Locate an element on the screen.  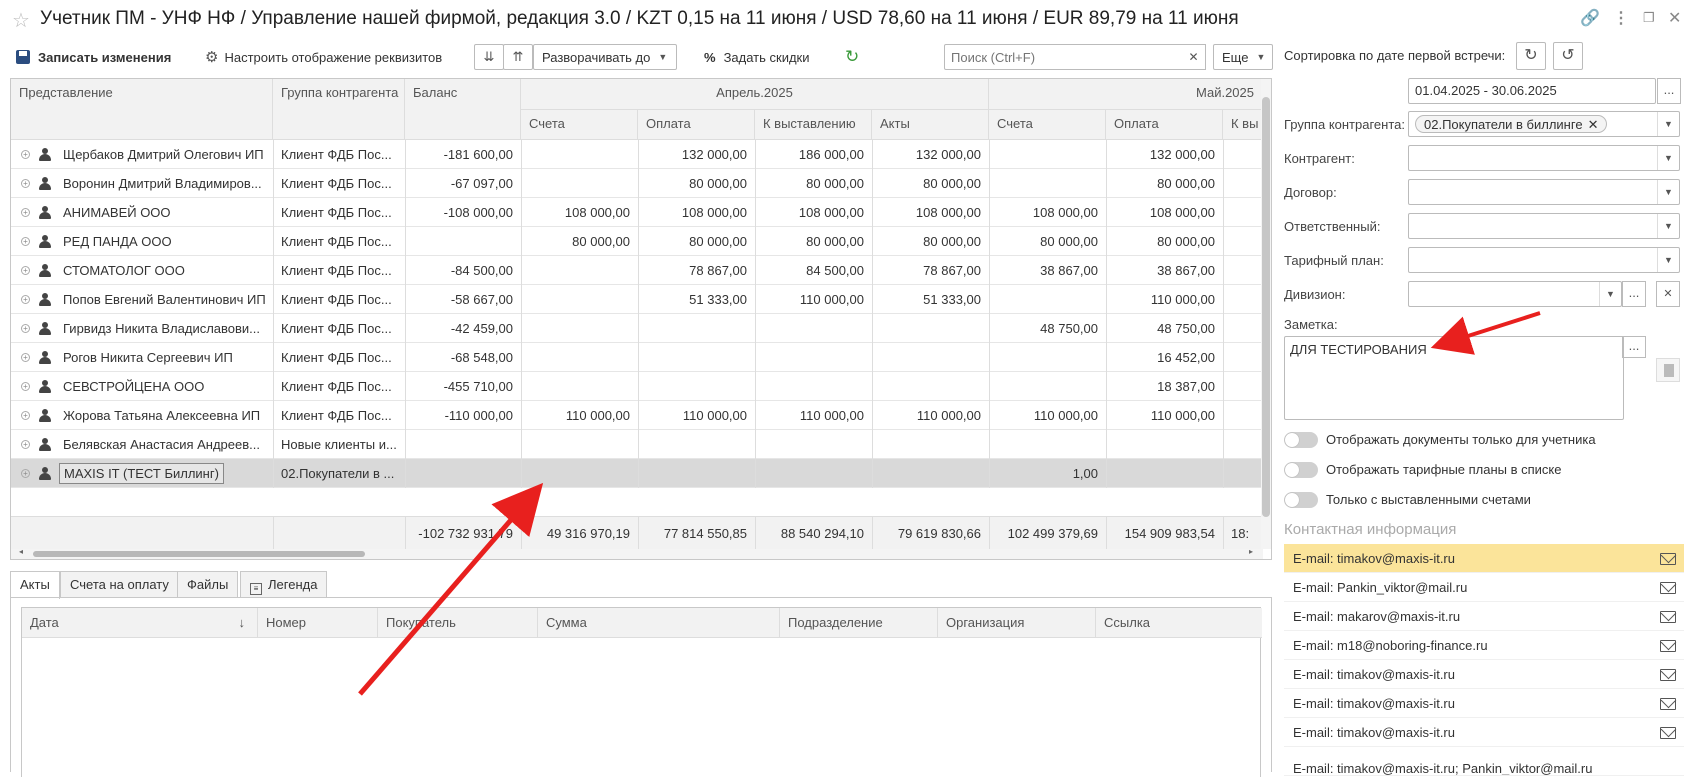
refresh-icon: ↻ is located at coordinates (852, 57).